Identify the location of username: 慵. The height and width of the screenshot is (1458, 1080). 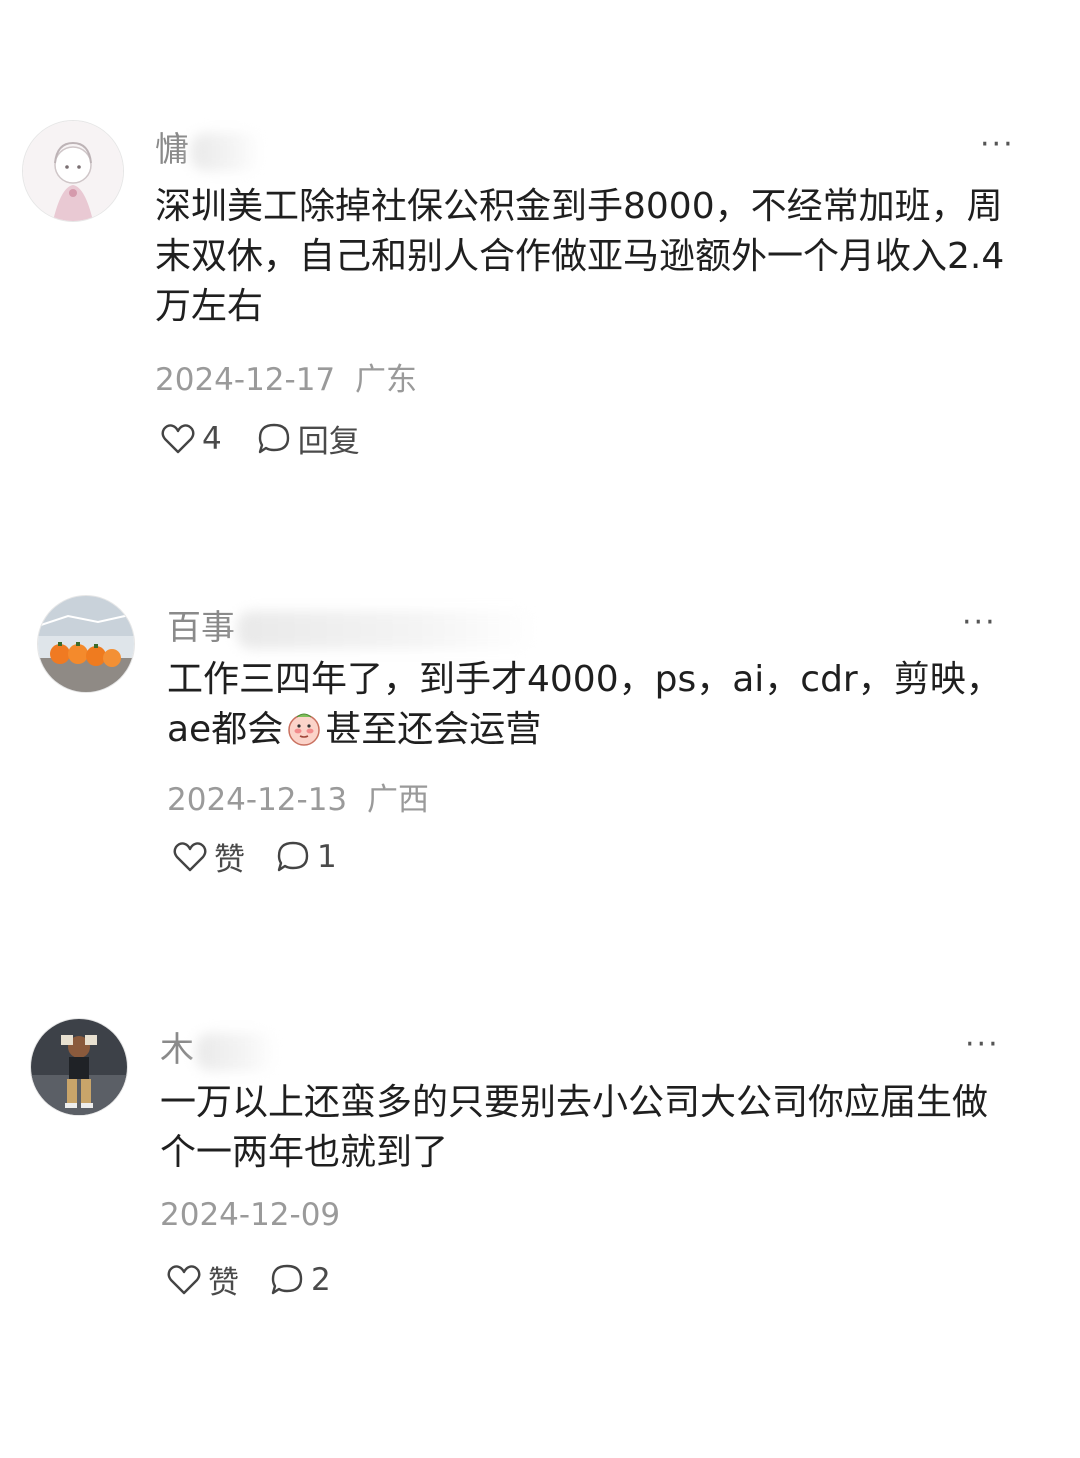
(208, 146).